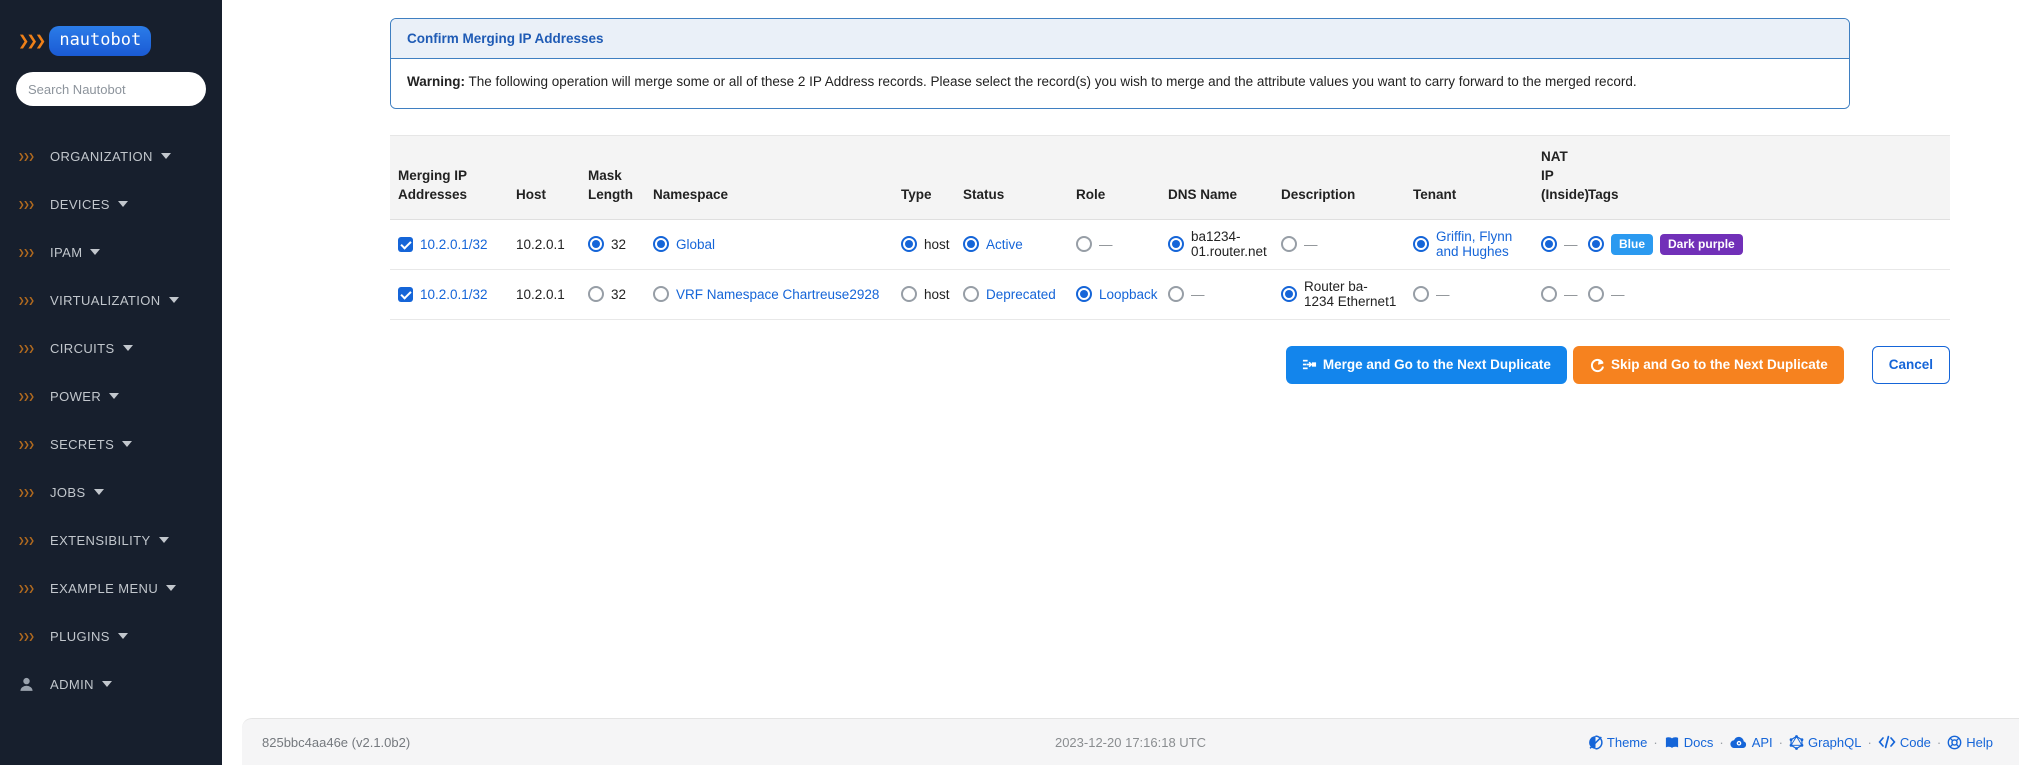 Image resolution: width=2019 pixels, height=765 pixels. I want to click on column-header-namespace: Namespace, so click(769, 177).